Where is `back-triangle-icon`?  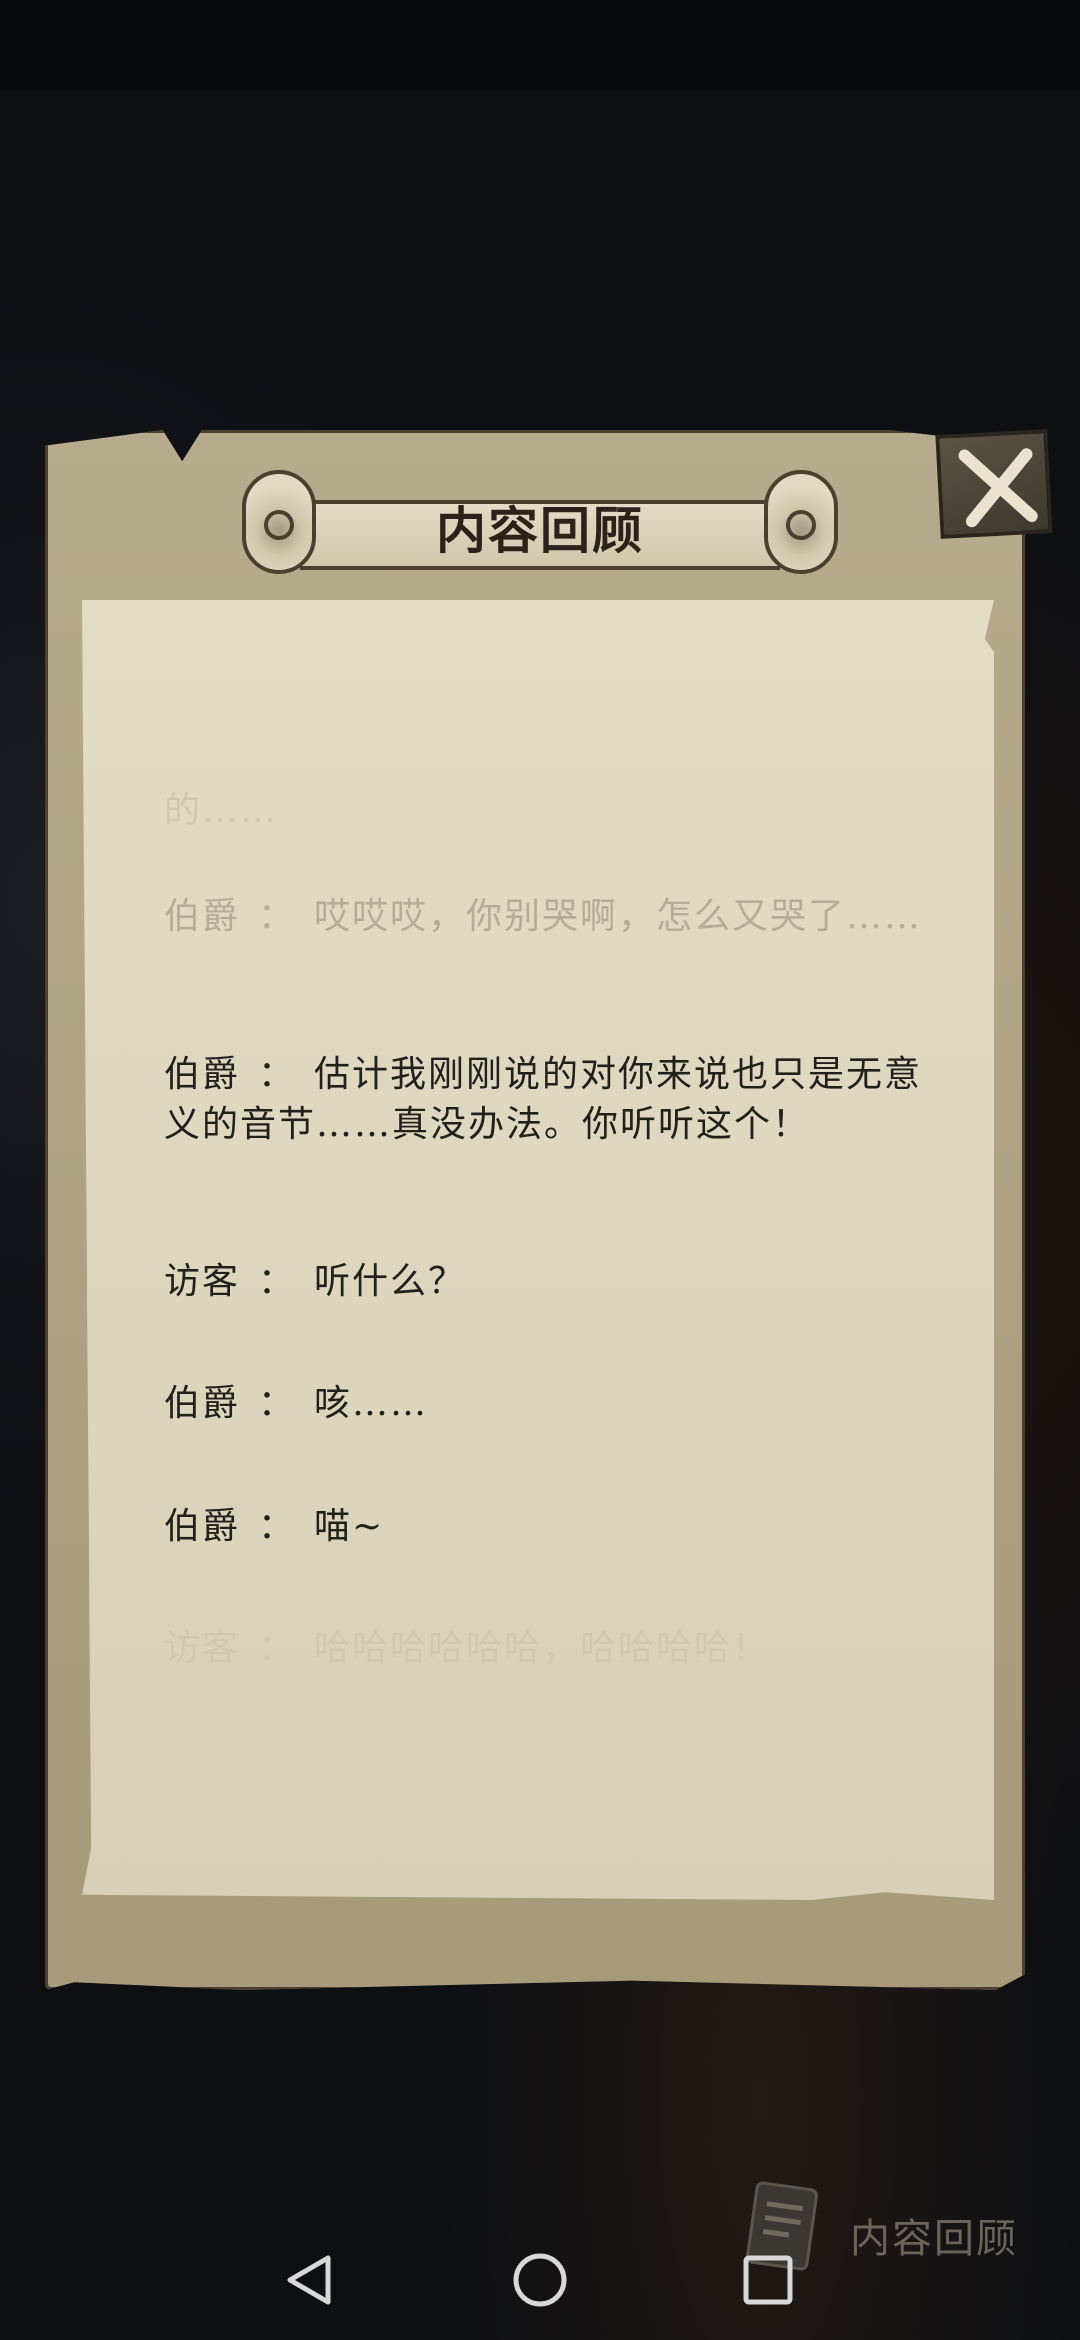 back-triangle-icon is located at coordinates (309, 2280).